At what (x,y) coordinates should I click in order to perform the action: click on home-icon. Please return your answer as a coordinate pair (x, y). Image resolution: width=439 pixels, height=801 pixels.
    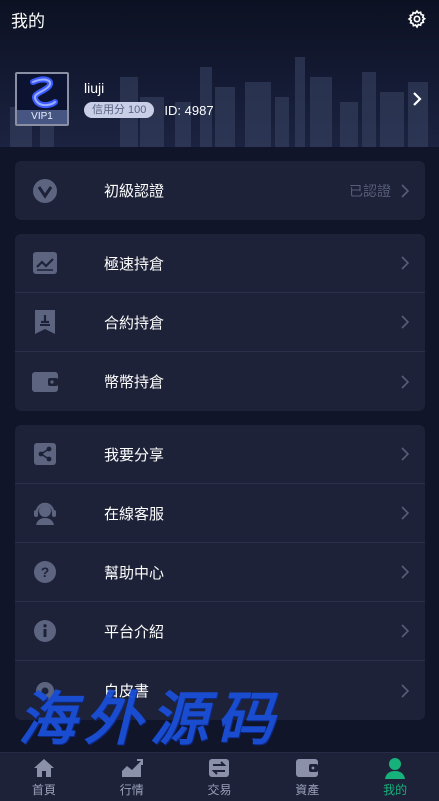
    Looking at the image, I should click on (44, 768).